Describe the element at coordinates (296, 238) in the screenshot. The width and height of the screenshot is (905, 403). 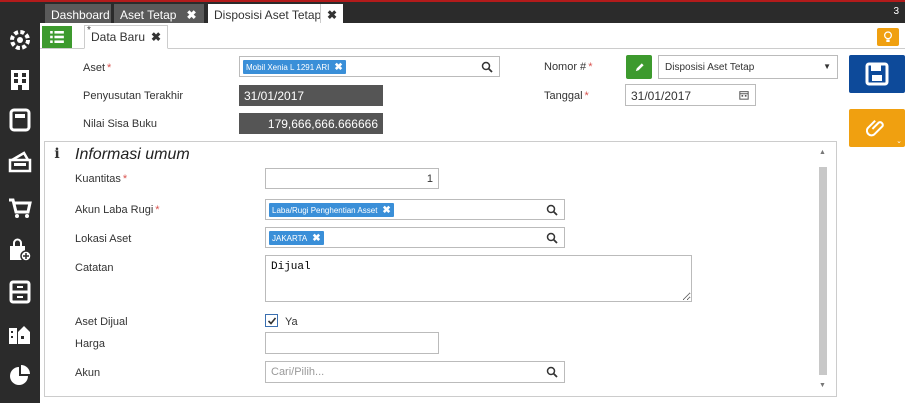
I see `lokasi-chip: JAKARTA ✖` at that location.